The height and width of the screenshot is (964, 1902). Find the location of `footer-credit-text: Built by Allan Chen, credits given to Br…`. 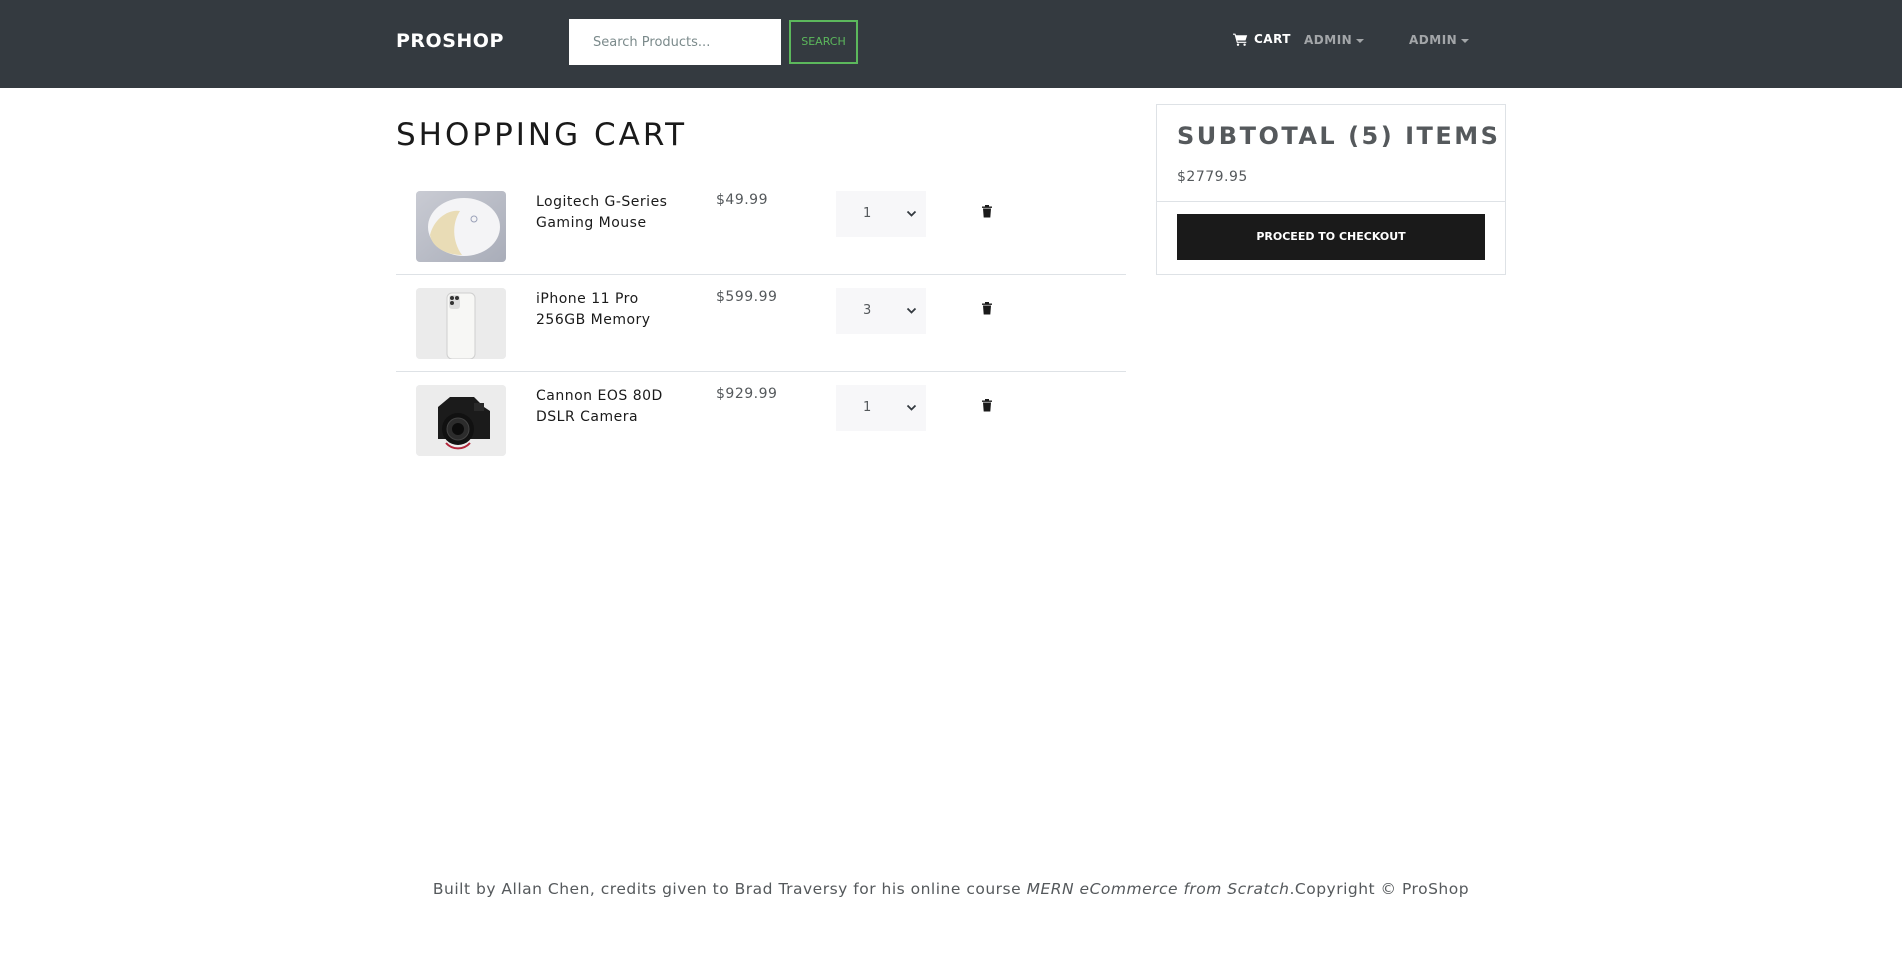

footer-credit-text: Built by Allan Chen, credits given to Br… is located at coordinates (729, 889).